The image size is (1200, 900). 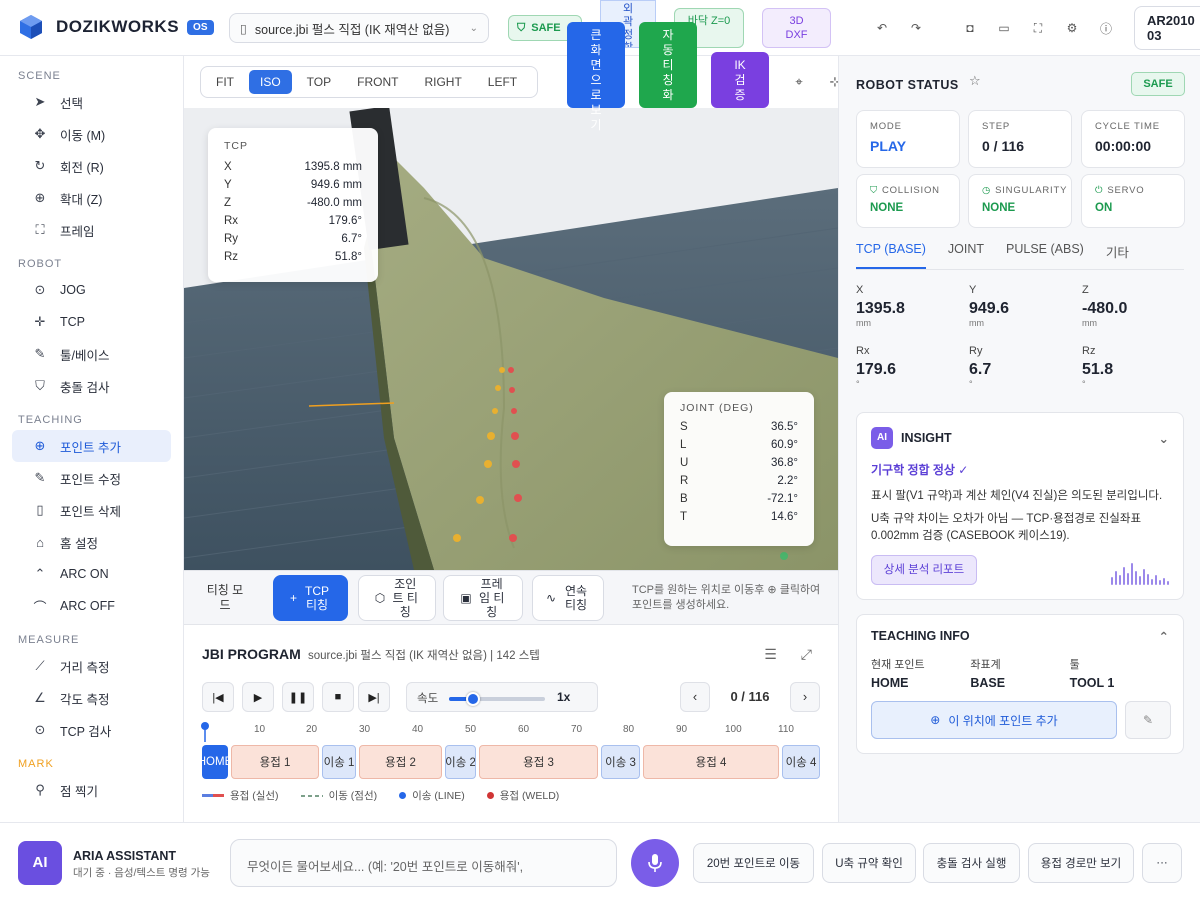 I want to click on joint-teach-button: ⬡ 조인트 티칭, so click(x=397, y=598).